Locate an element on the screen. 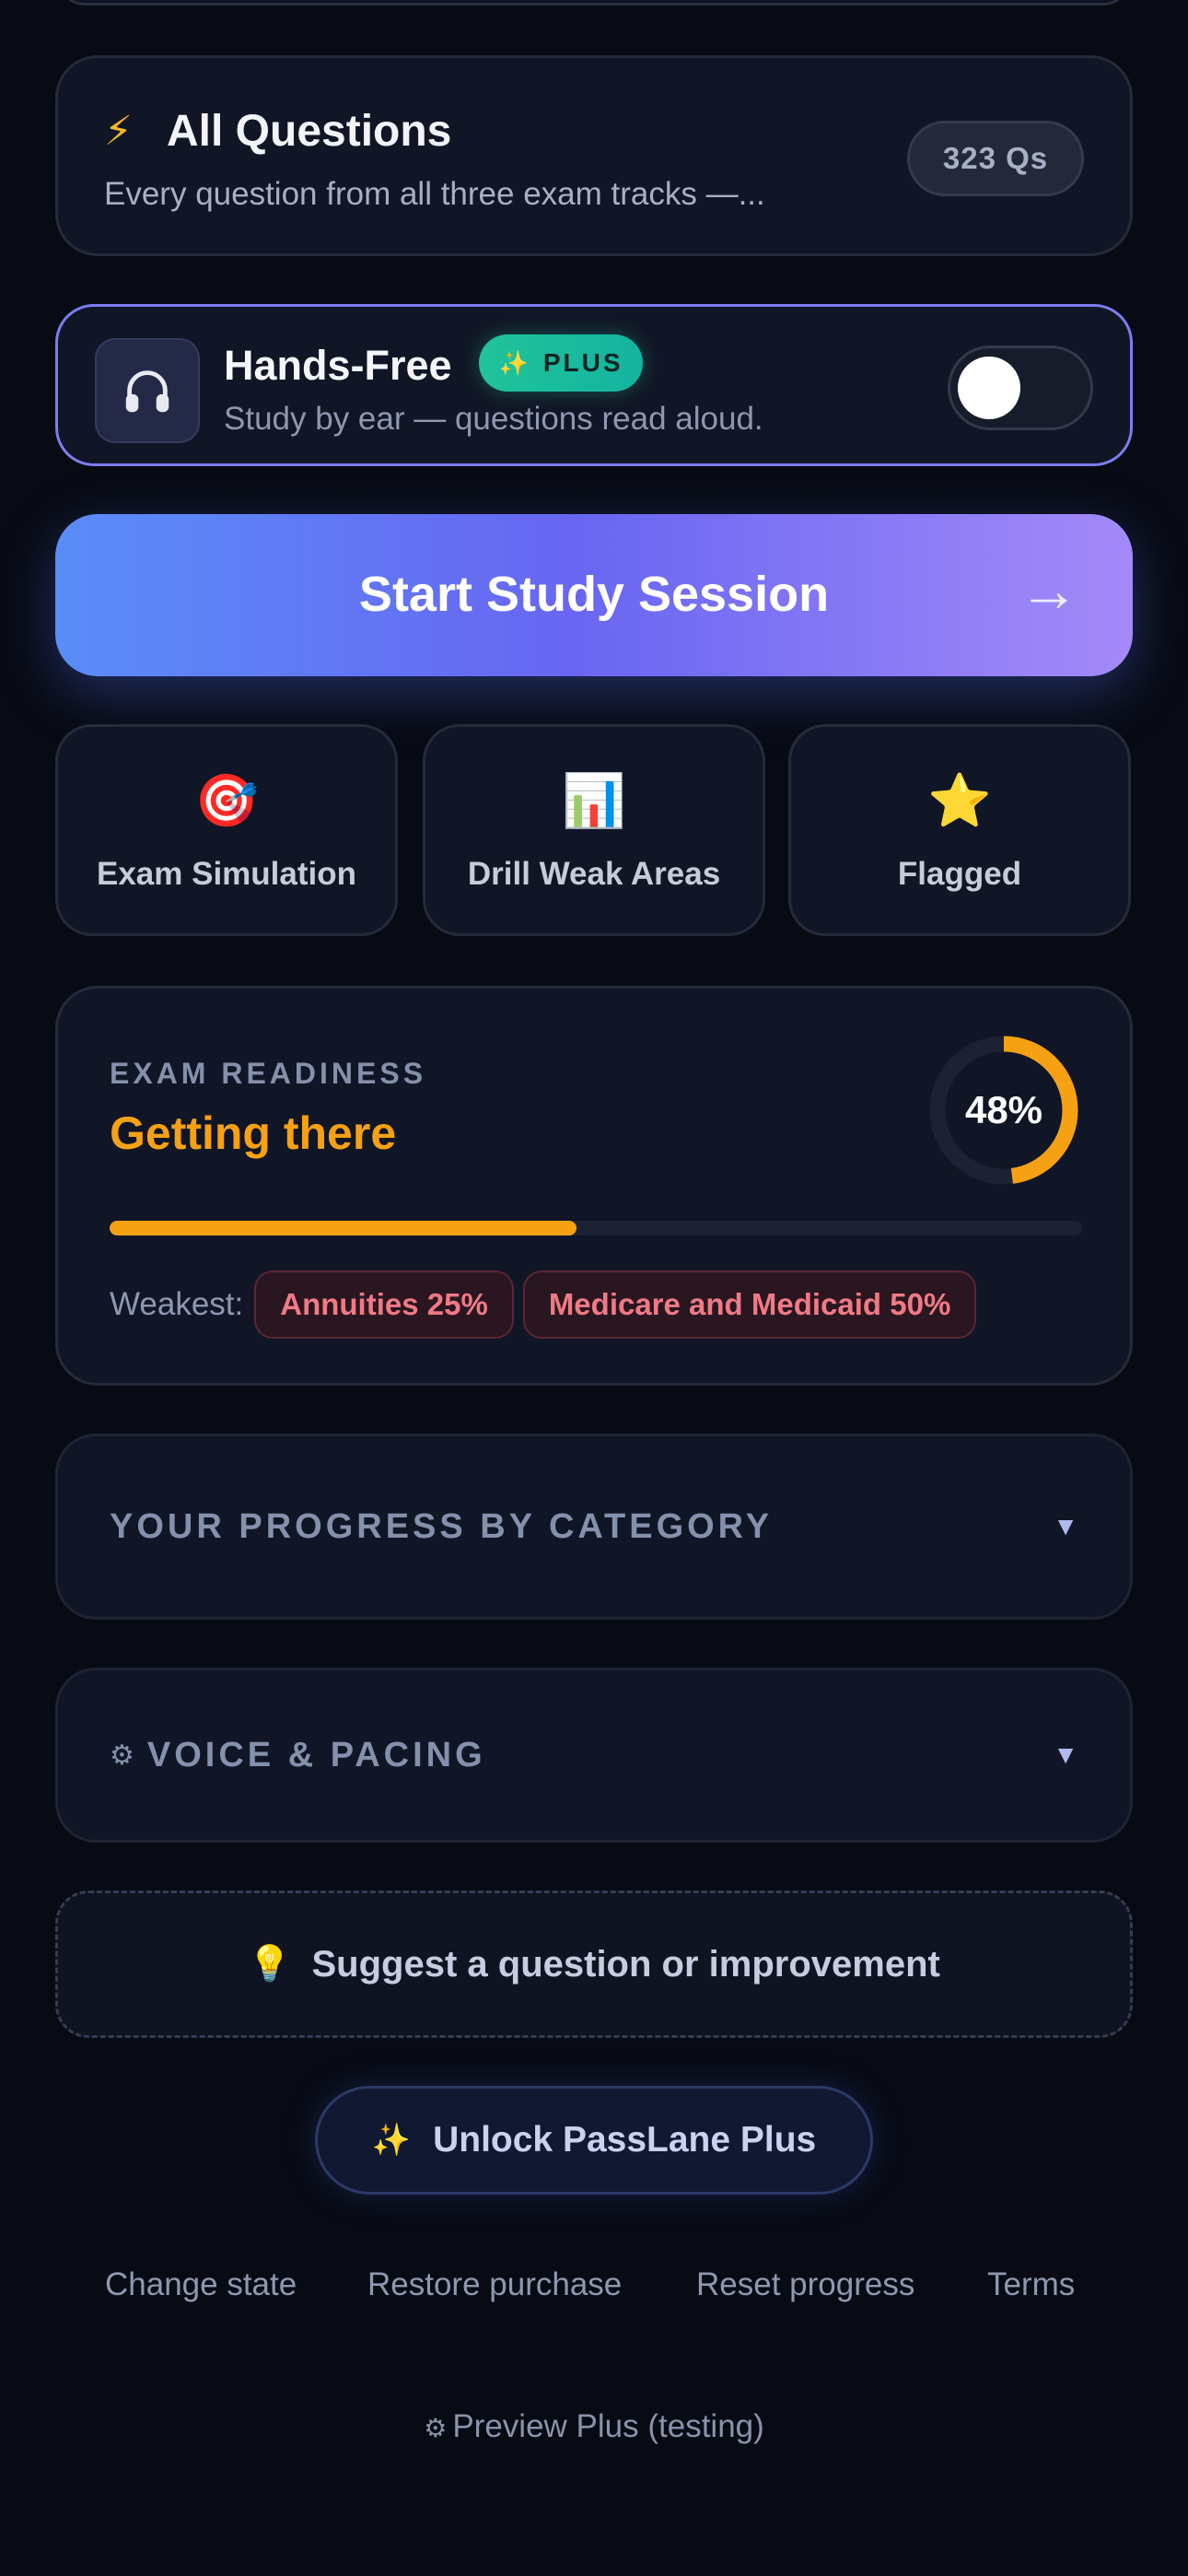  unlock-plus-button: ✨ Unlock PassLane Plus is located at coordinates (594, 2140).